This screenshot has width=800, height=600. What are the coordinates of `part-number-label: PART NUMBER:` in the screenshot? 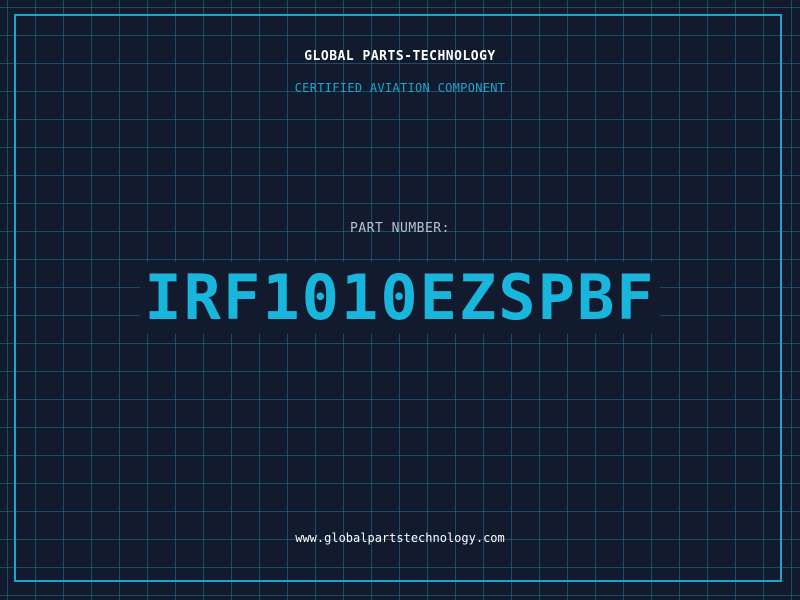 It's located at (400, 228).